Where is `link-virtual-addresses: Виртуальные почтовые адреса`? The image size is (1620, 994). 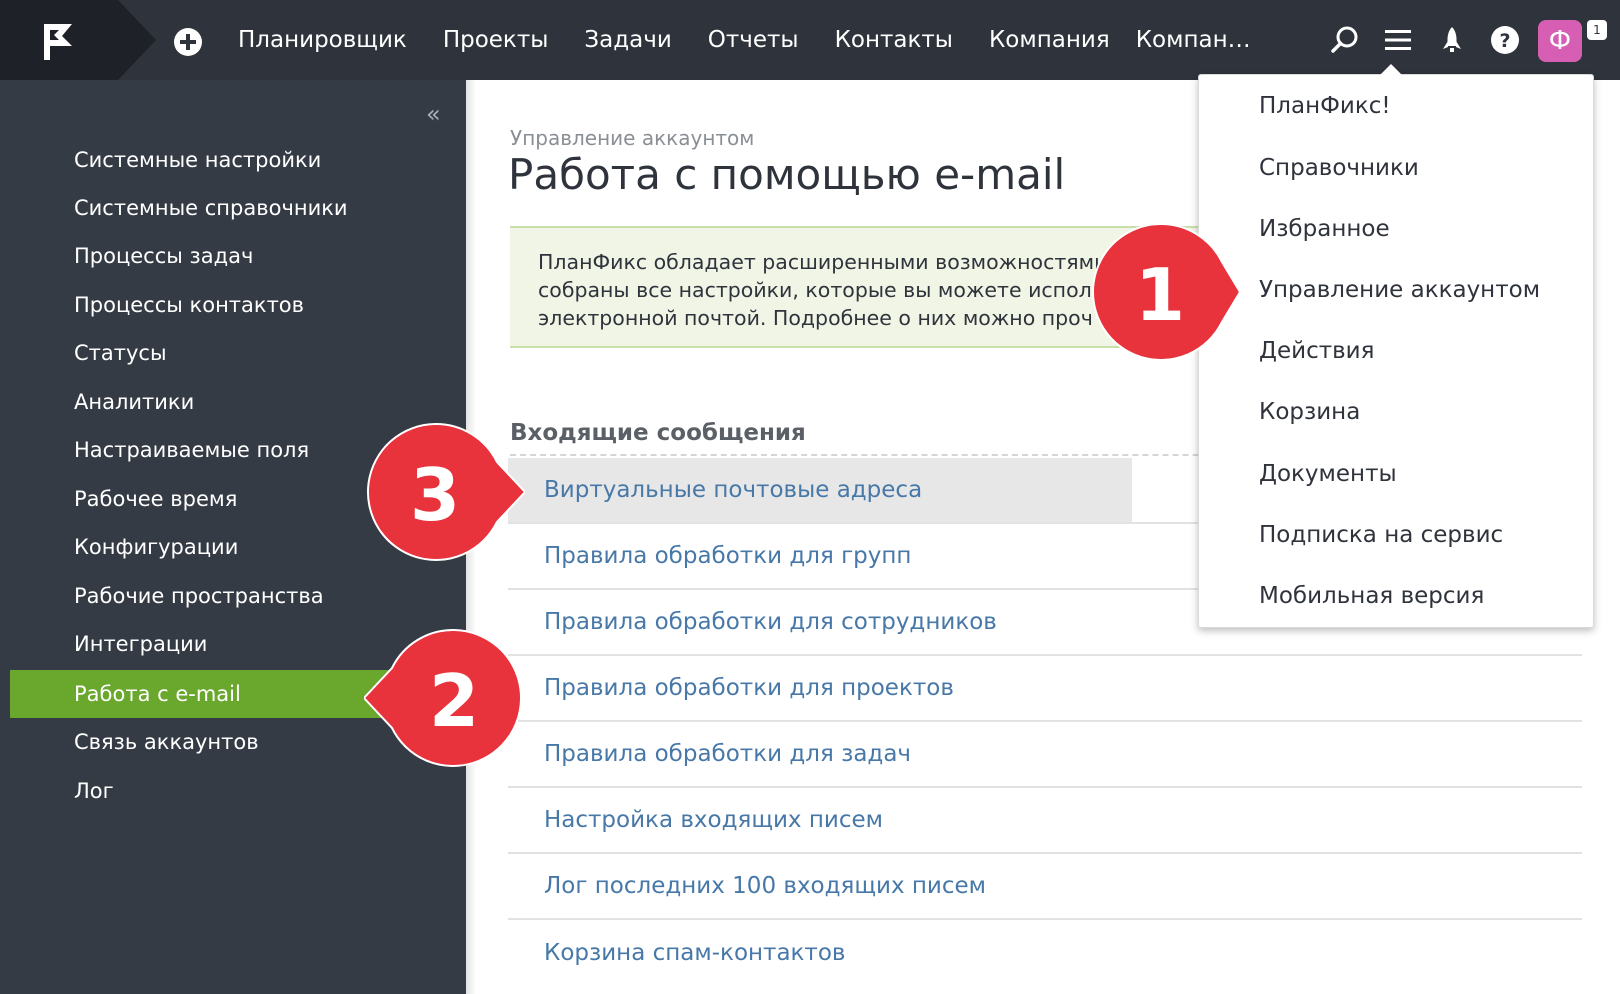
link-virtual-addresses: Виртуальные почтовые адреса is located at coordinates (733, 490).